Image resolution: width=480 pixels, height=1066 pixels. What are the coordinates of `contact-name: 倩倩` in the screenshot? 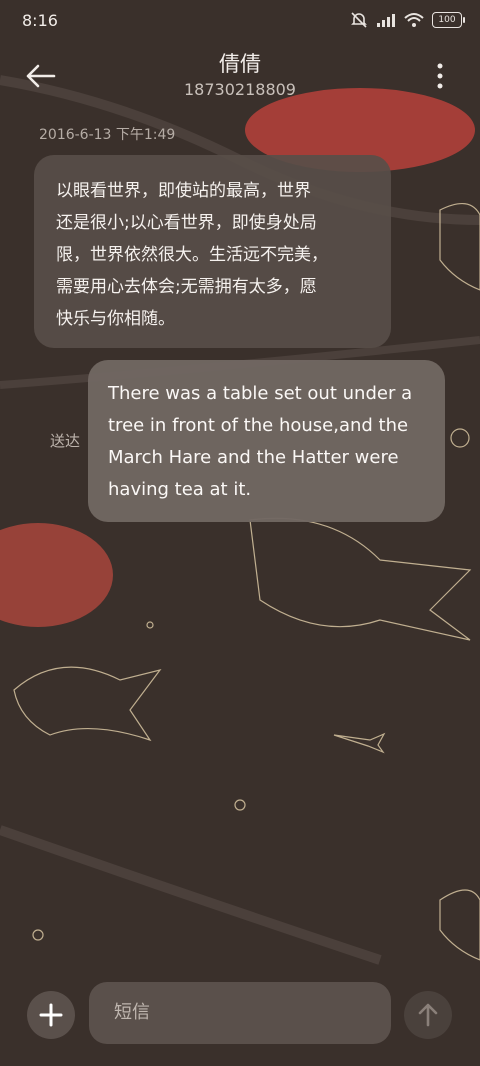 It's located at (240, 64).